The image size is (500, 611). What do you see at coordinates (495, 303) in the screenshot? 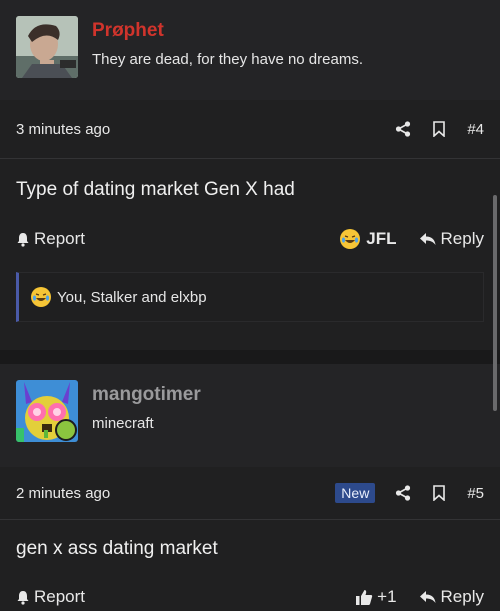
I see `scrollbar` at bounding box center [495, 303].